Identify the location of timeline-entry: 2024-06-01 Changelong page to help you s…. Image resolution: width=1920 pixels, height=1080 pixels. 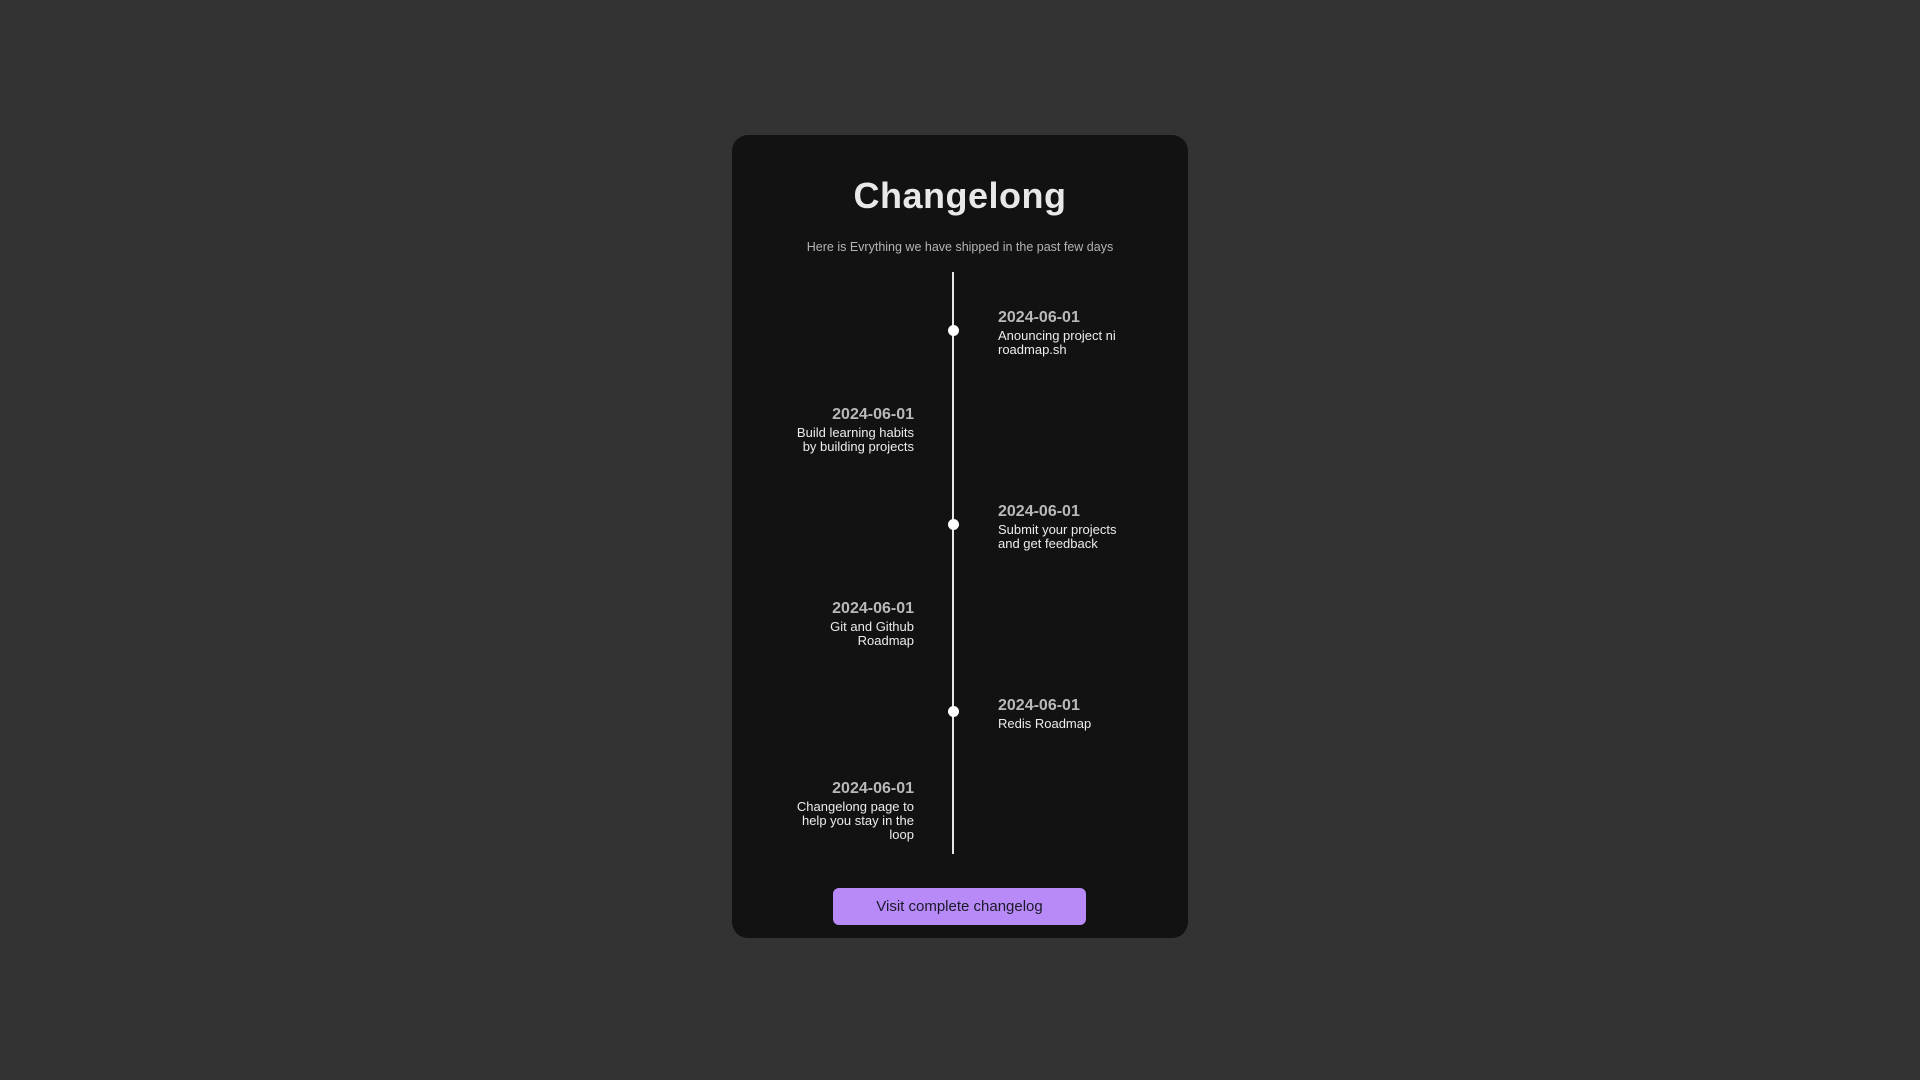
(844, 811).